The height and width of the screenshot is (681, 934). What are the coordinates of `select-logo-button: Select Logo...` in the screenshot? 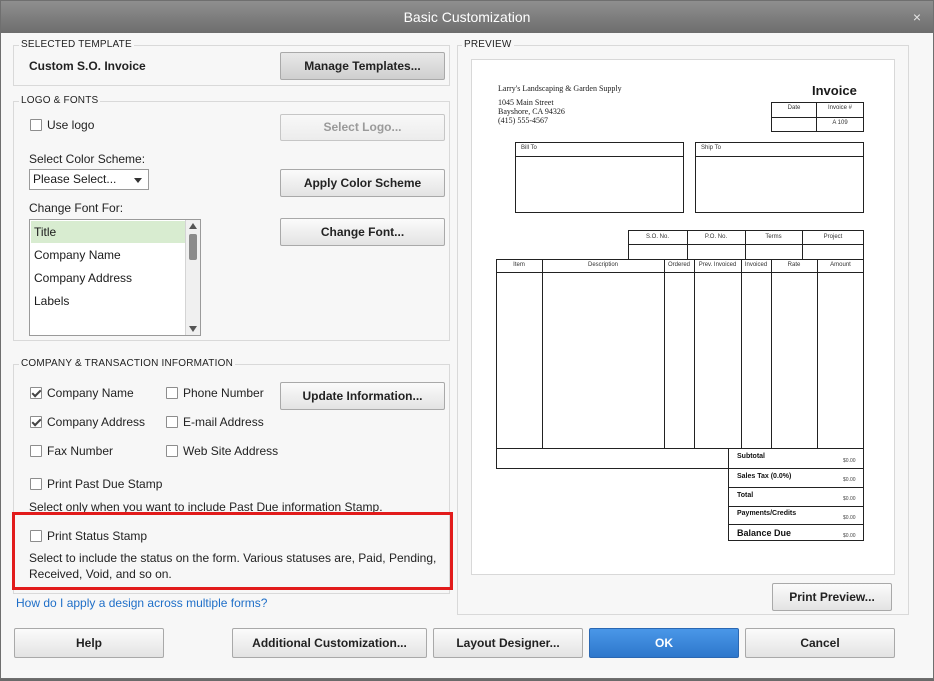 It's located at (362, 127).